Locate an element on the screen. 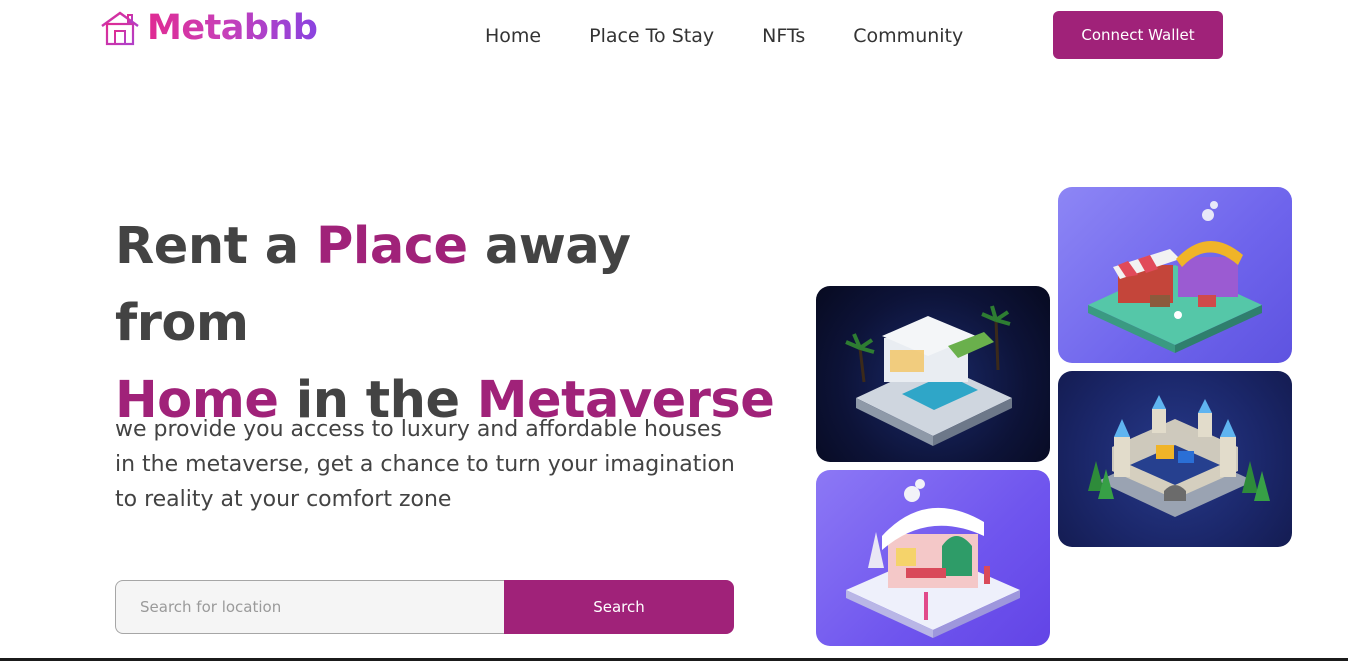  snow-cottage-image is located at coordinates (933, 558).